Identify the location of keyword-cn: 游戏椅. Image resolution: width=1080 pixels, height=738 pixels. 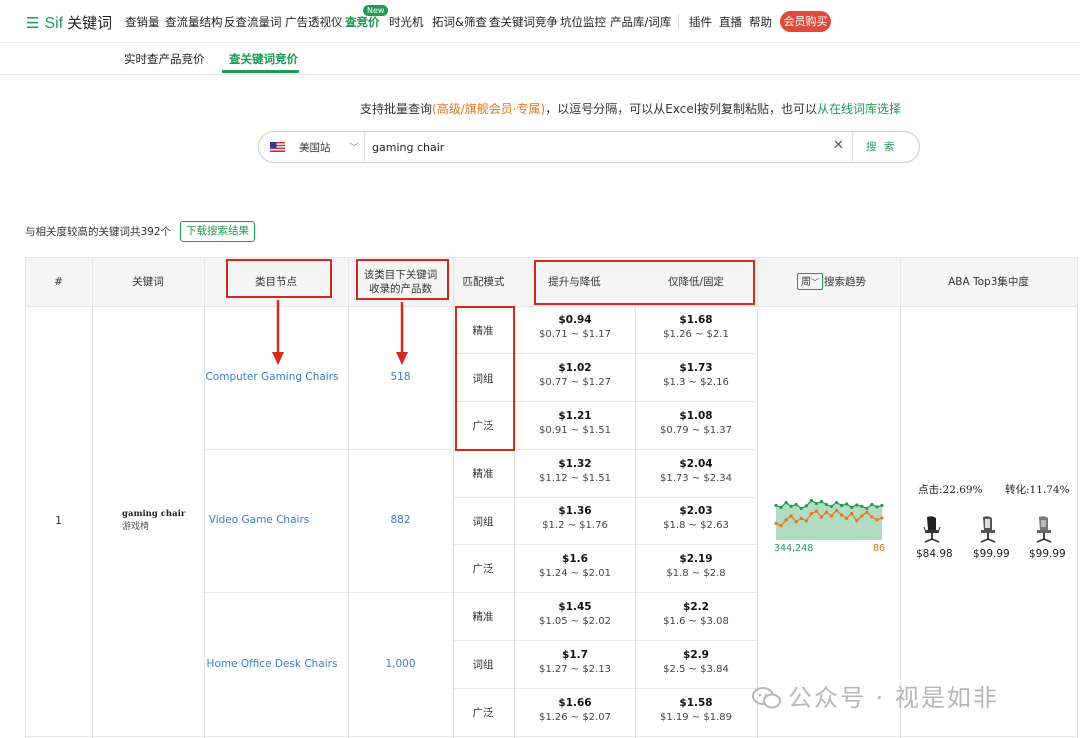
(153, 525).